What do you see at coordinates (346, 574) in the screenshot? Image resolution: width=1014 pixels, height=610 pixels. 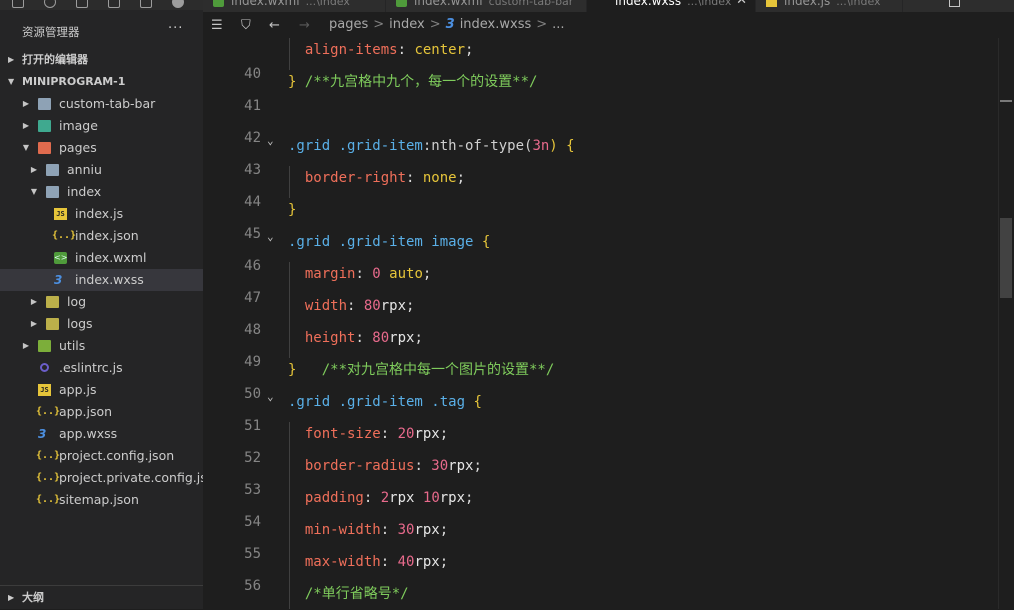 I see `code-line: 56 max-width: 40rpx;` at bounding box center [346, 574].